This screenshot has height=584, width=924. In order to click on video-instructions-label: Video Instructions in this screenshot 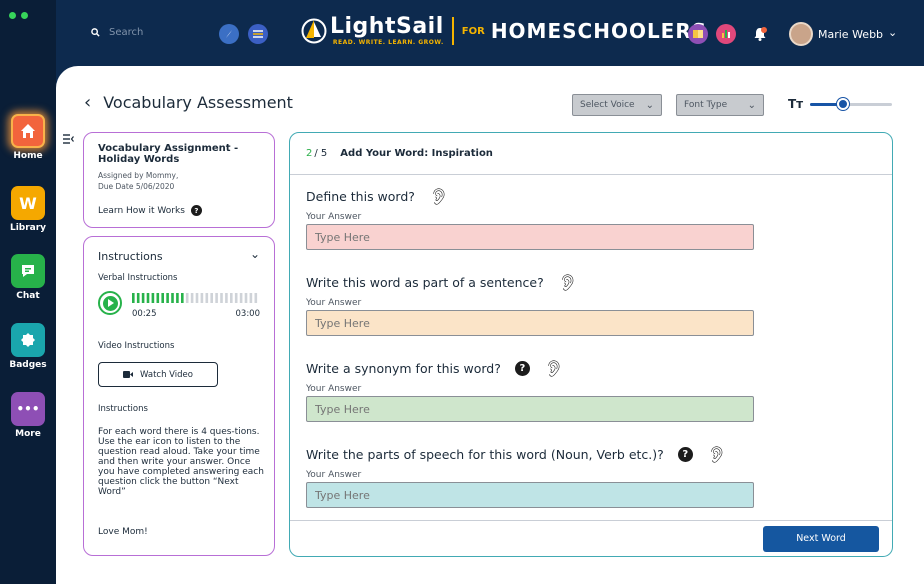, I will do `click(136, 346)`.